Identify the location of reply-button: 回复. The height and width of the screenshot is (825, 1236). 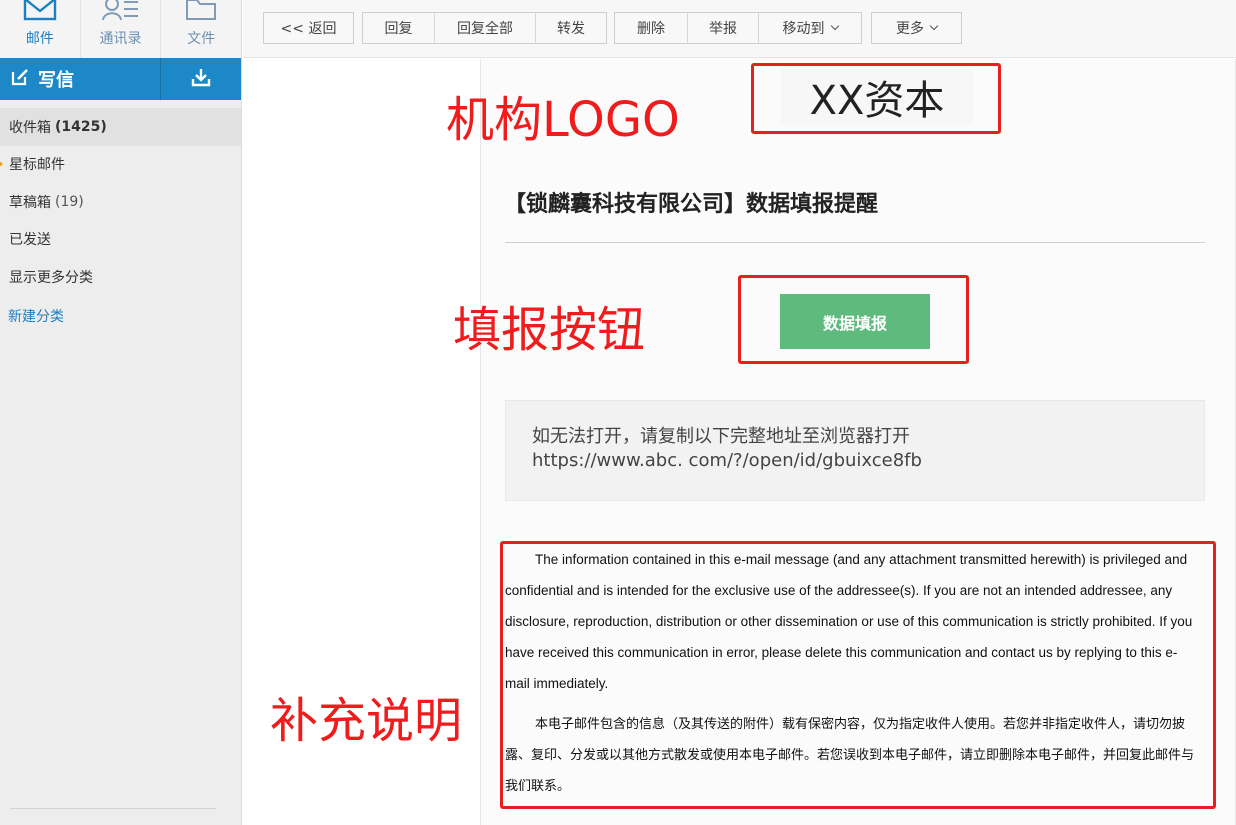
(398, 28).